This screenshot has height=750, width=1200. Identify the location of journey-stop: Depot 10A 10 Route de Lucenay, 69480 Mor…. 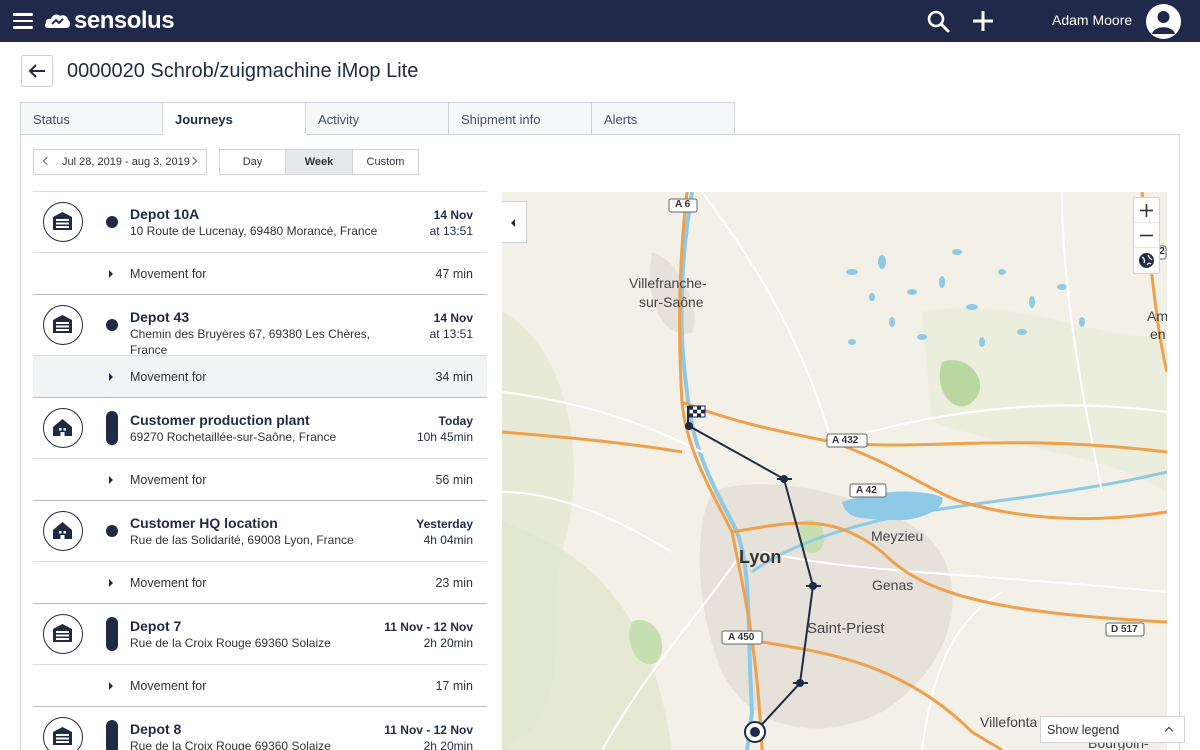
(260, 222).